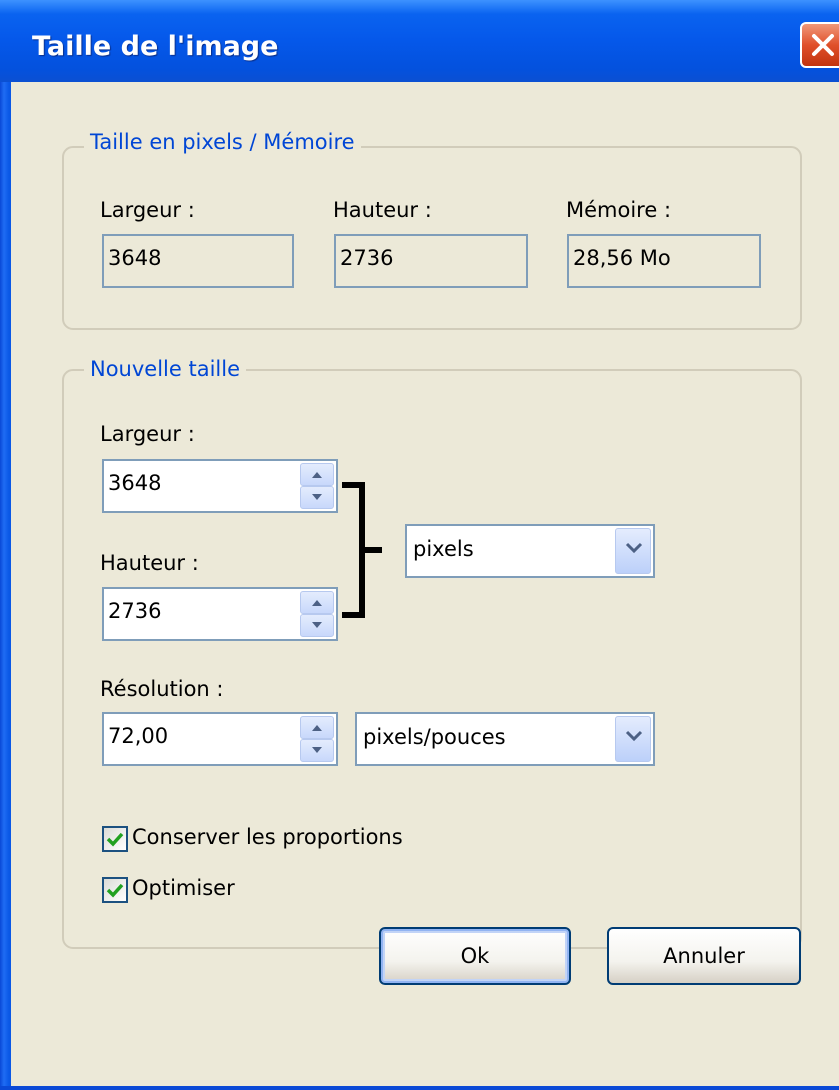 This screenshot has width=839, height=1090. What do you see at coordinates (147, 210) in the screenshot?
I see `current-width-label: Largeur :` at bounding box center [147, 210].